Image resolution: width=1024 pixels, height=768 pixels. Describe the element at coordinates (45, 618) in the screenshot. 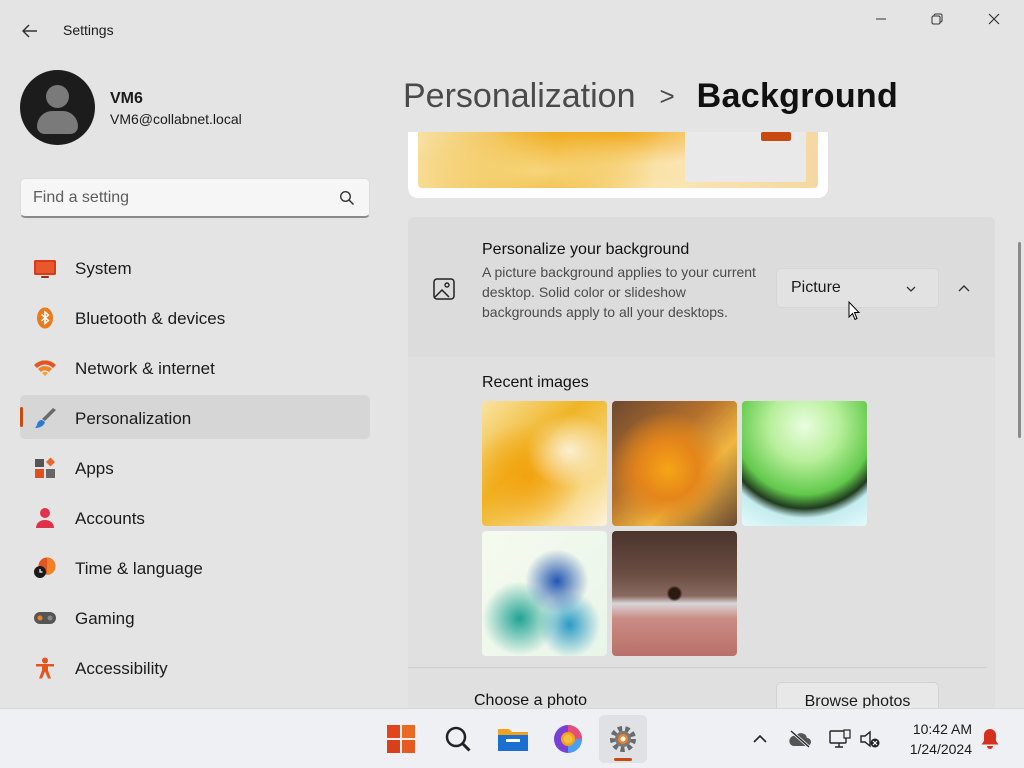

I see `gamepad-icon` at that location.